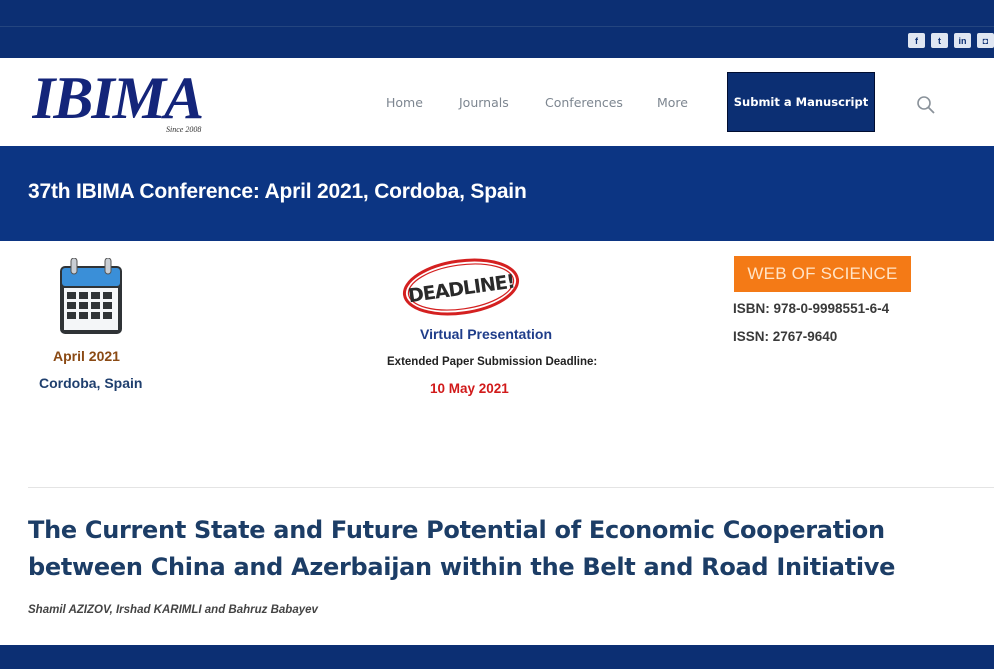  What do you see at coordinates (822, 274) in the screenshot?
I see `web-of-science-badge: WEB OF SCIENCE` at bounding box center [822, 274].